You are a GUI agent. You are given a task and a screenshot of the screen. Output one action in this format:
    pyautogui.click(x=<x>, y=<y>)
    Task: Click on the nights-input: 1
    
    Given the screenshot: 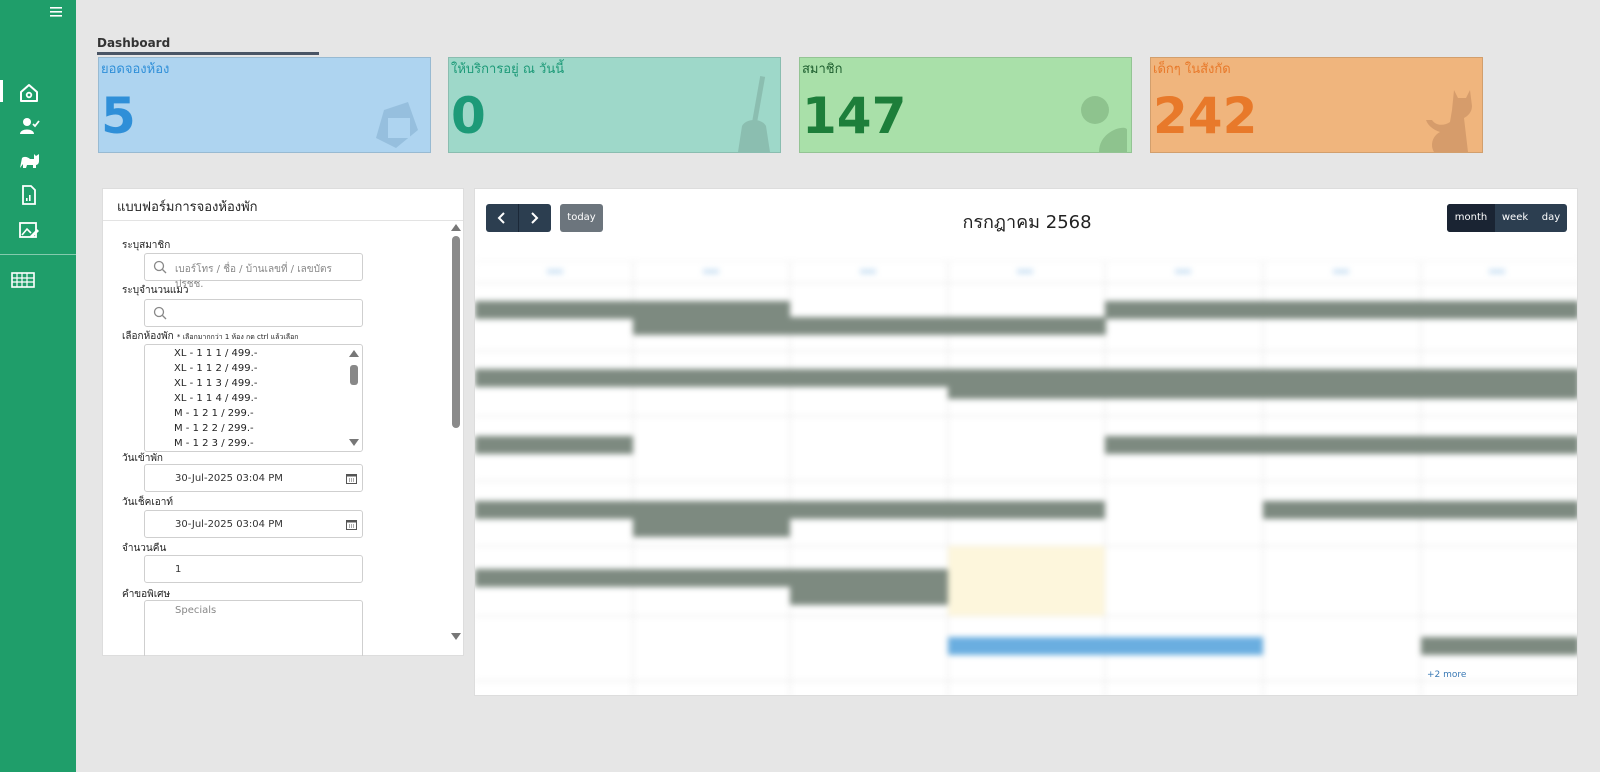 What is the action you would take?
    pyautogui.click(x=253, y=569)
    